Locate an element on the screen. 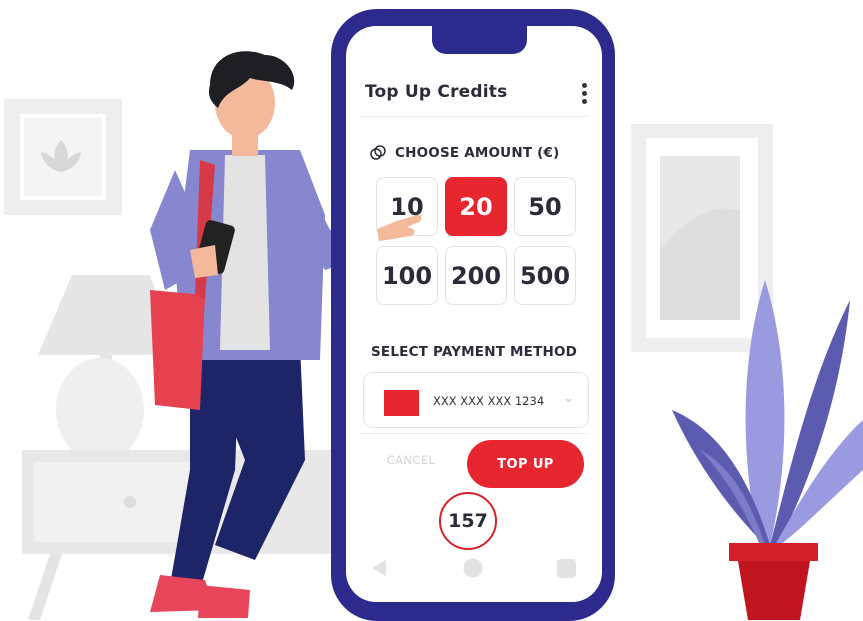  more-vert-icon is located at coordinates (584, 95).